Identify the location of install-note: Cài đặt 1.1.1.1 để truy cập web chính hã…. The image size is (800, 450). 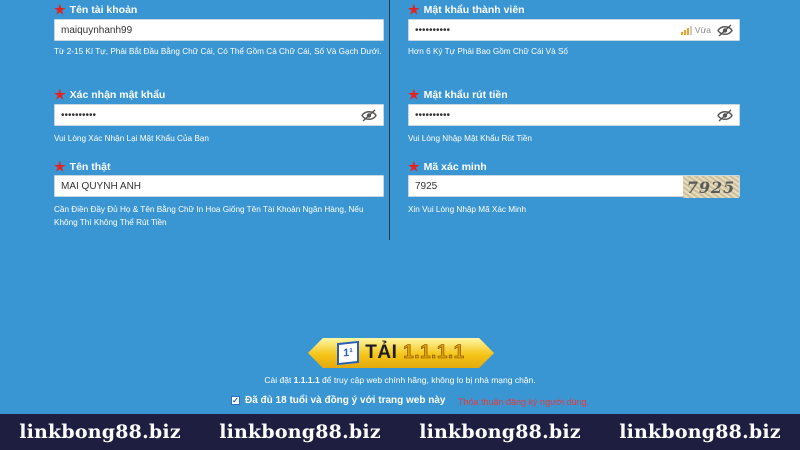
(400, 380).